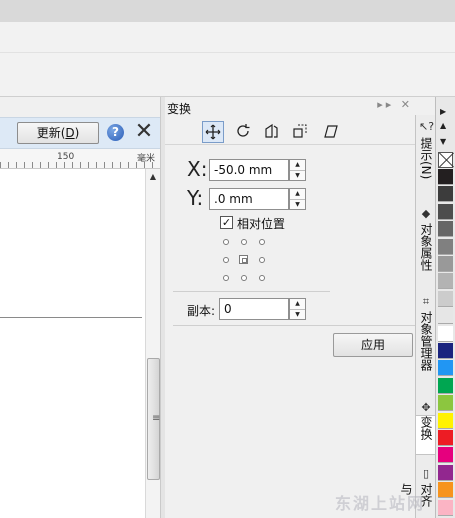 The height and width of the screenshot is (518, 455). I want to click on tab-object-manager: 对象管理器, so click(426, 348).